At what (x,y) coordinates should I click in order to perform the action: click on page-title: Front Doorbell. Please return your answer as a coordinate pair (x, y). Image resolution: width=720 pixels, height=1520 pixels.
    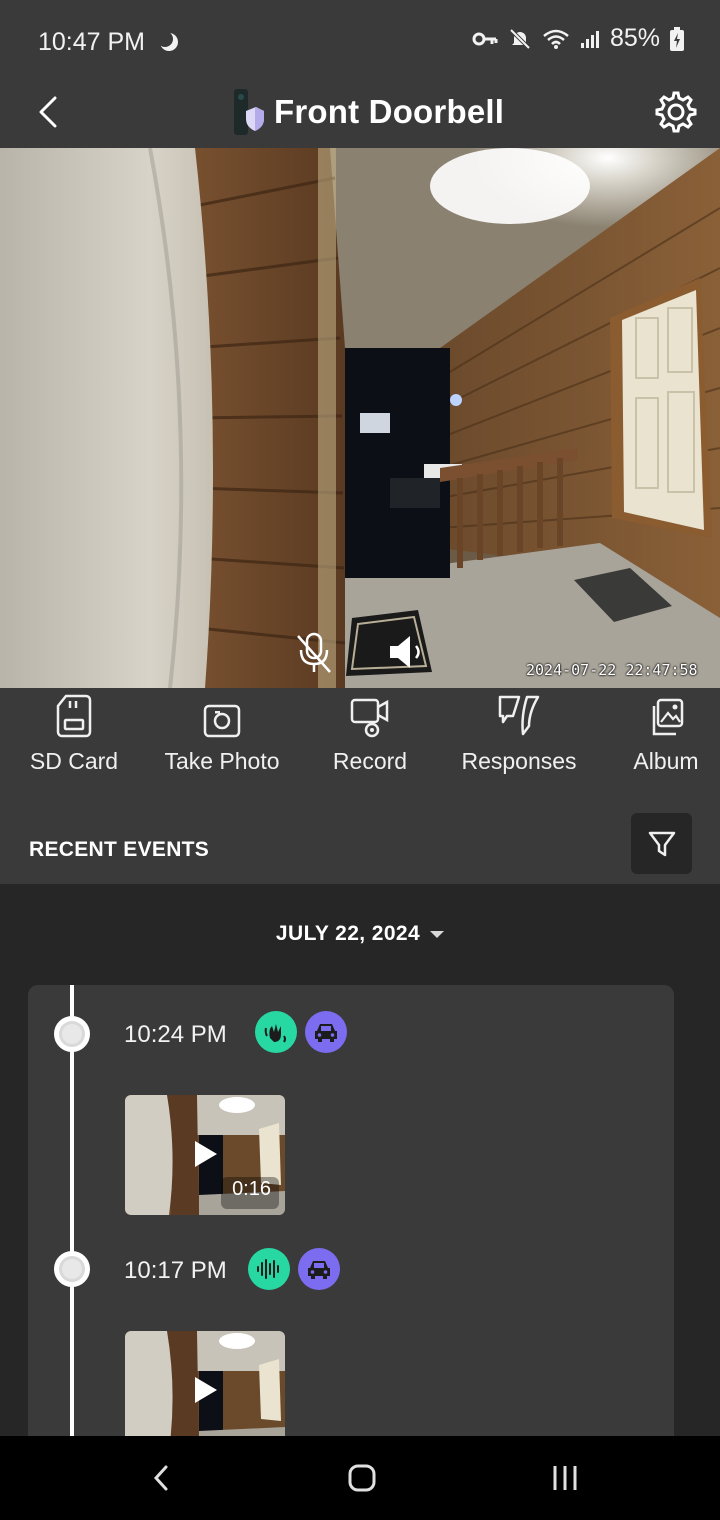
    Looking at the image, I should click on (389, 111).